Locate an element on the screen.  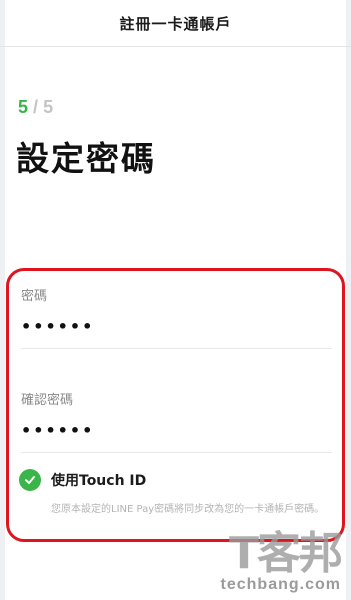
navigation-bar: 註冊一卡通帳戶 is located at coordinates (175, 23).